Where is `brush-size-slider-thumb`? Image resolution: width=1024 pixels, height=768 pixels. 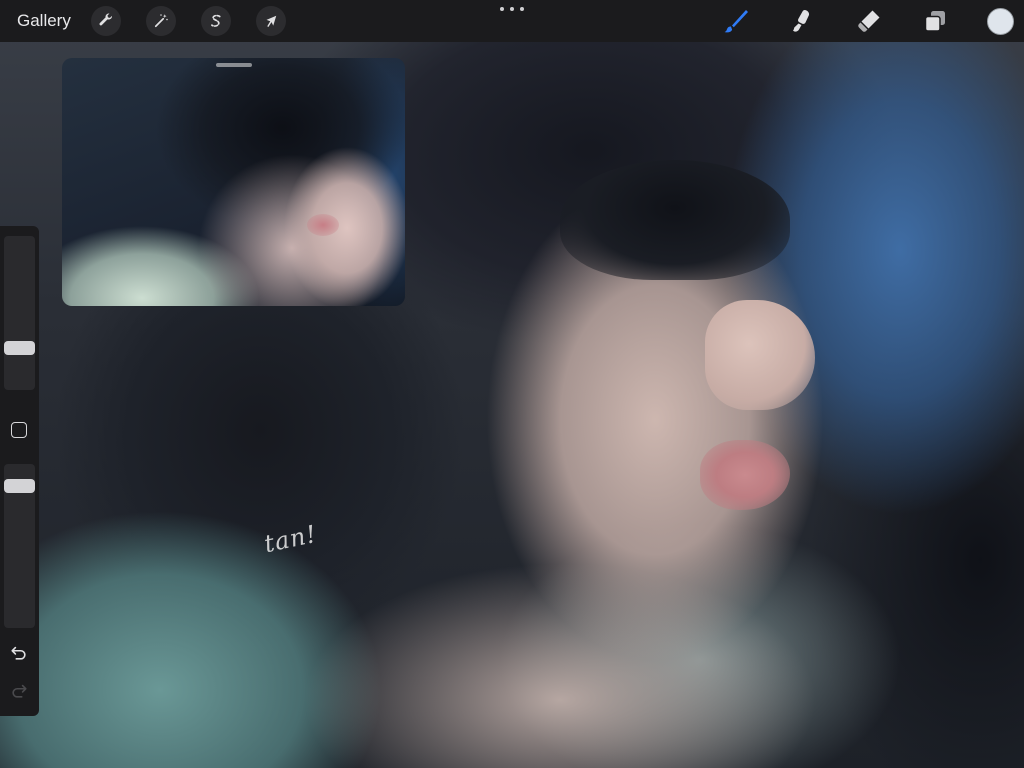
brush-size-slider-thumb is located at coordinates (19, 348).